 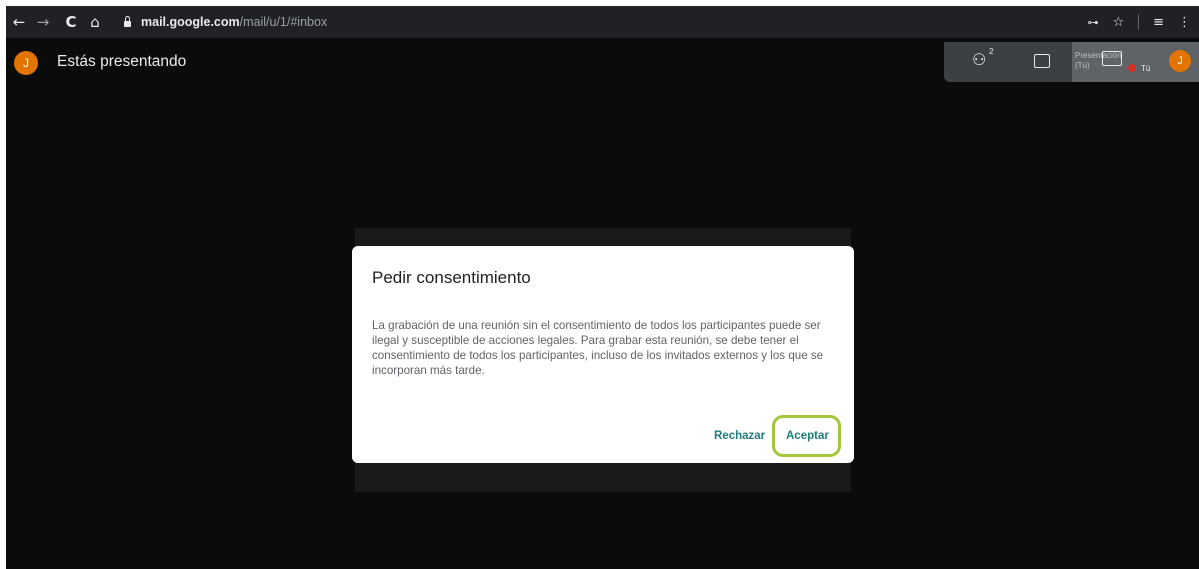 I want to click on toolbar-divider, so click(x=1139, y=22).